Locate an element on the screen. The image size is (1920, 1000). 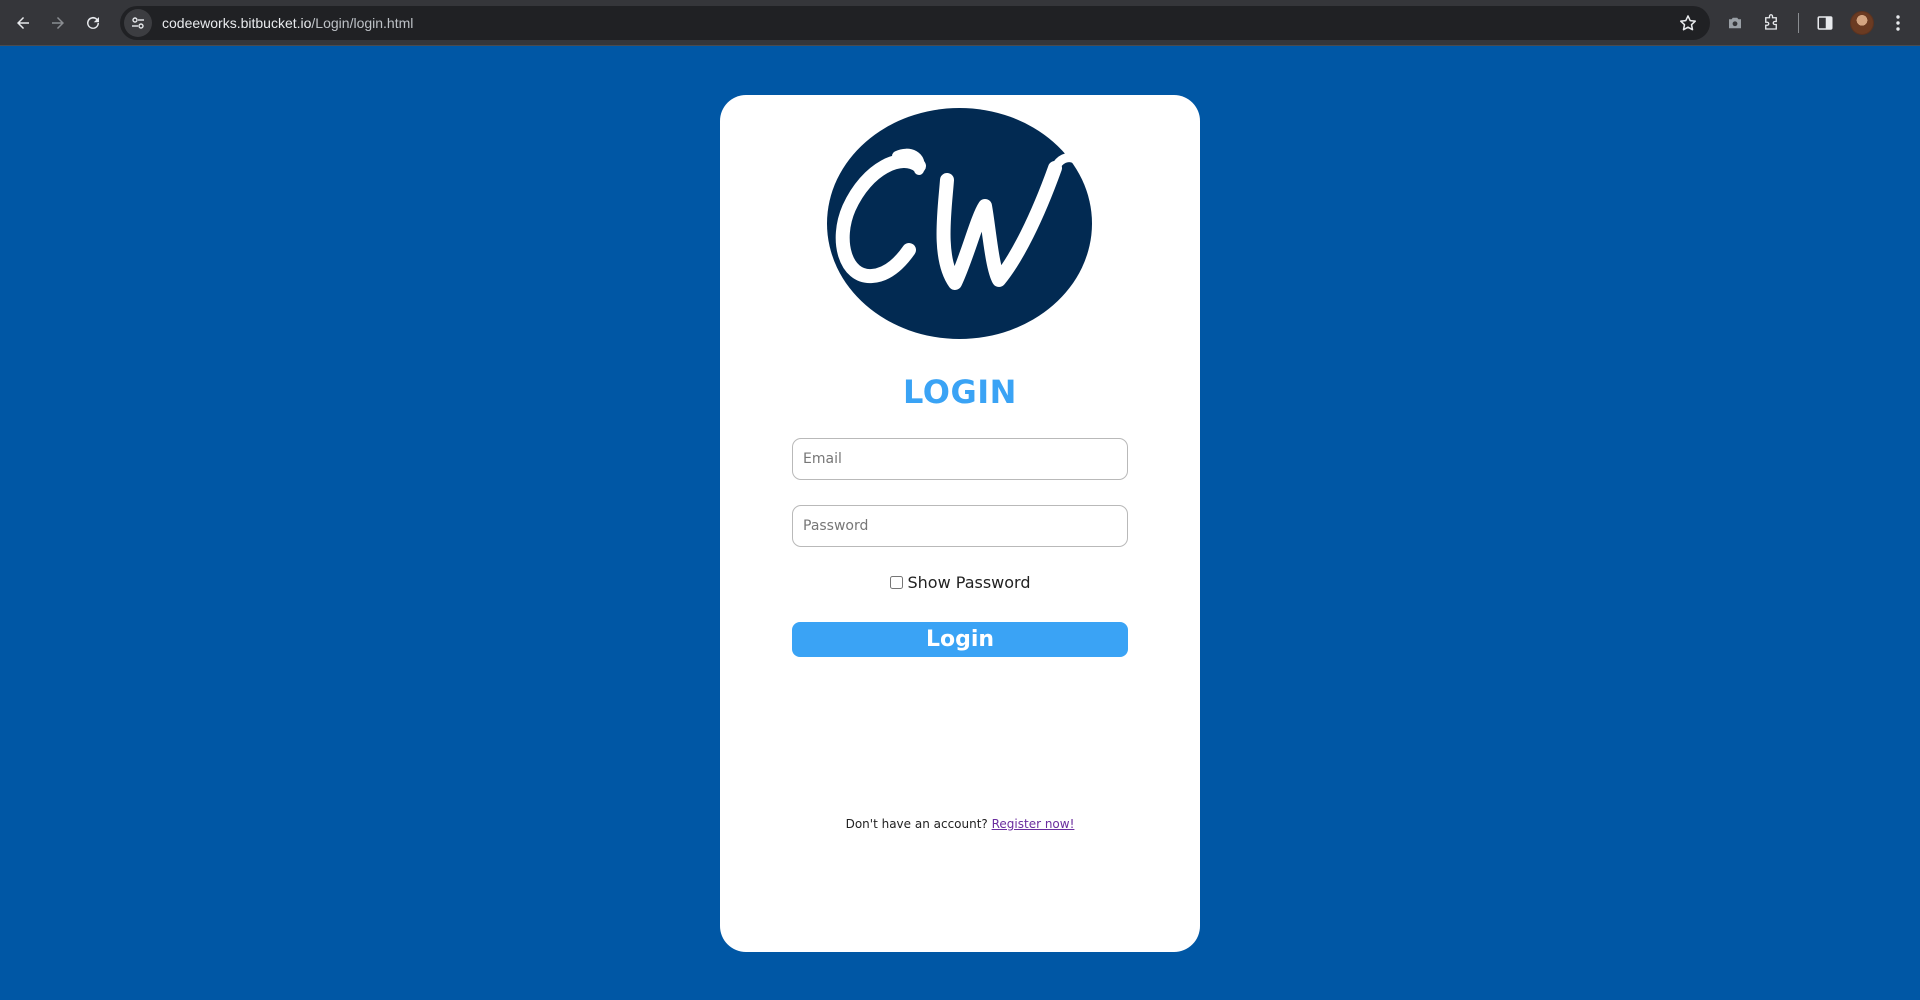
kebab-menu-icon is located at coordinates (1898, 23).